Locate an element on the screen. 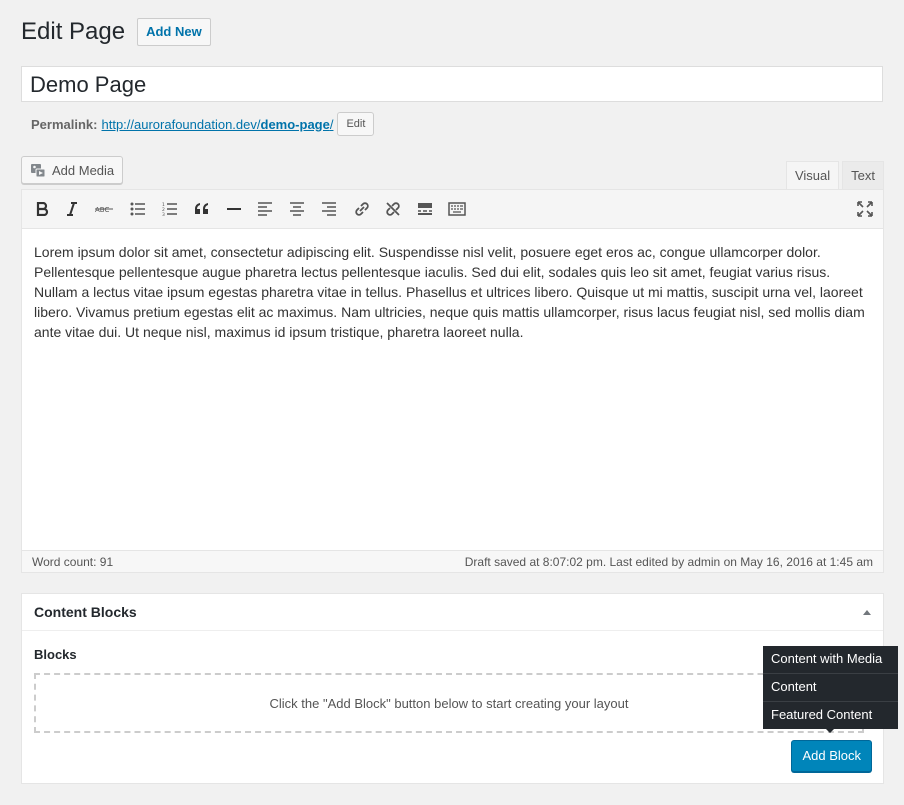 This screenshot has width=904, height=805. tab-text: Text is located at coordinates (863, 176).